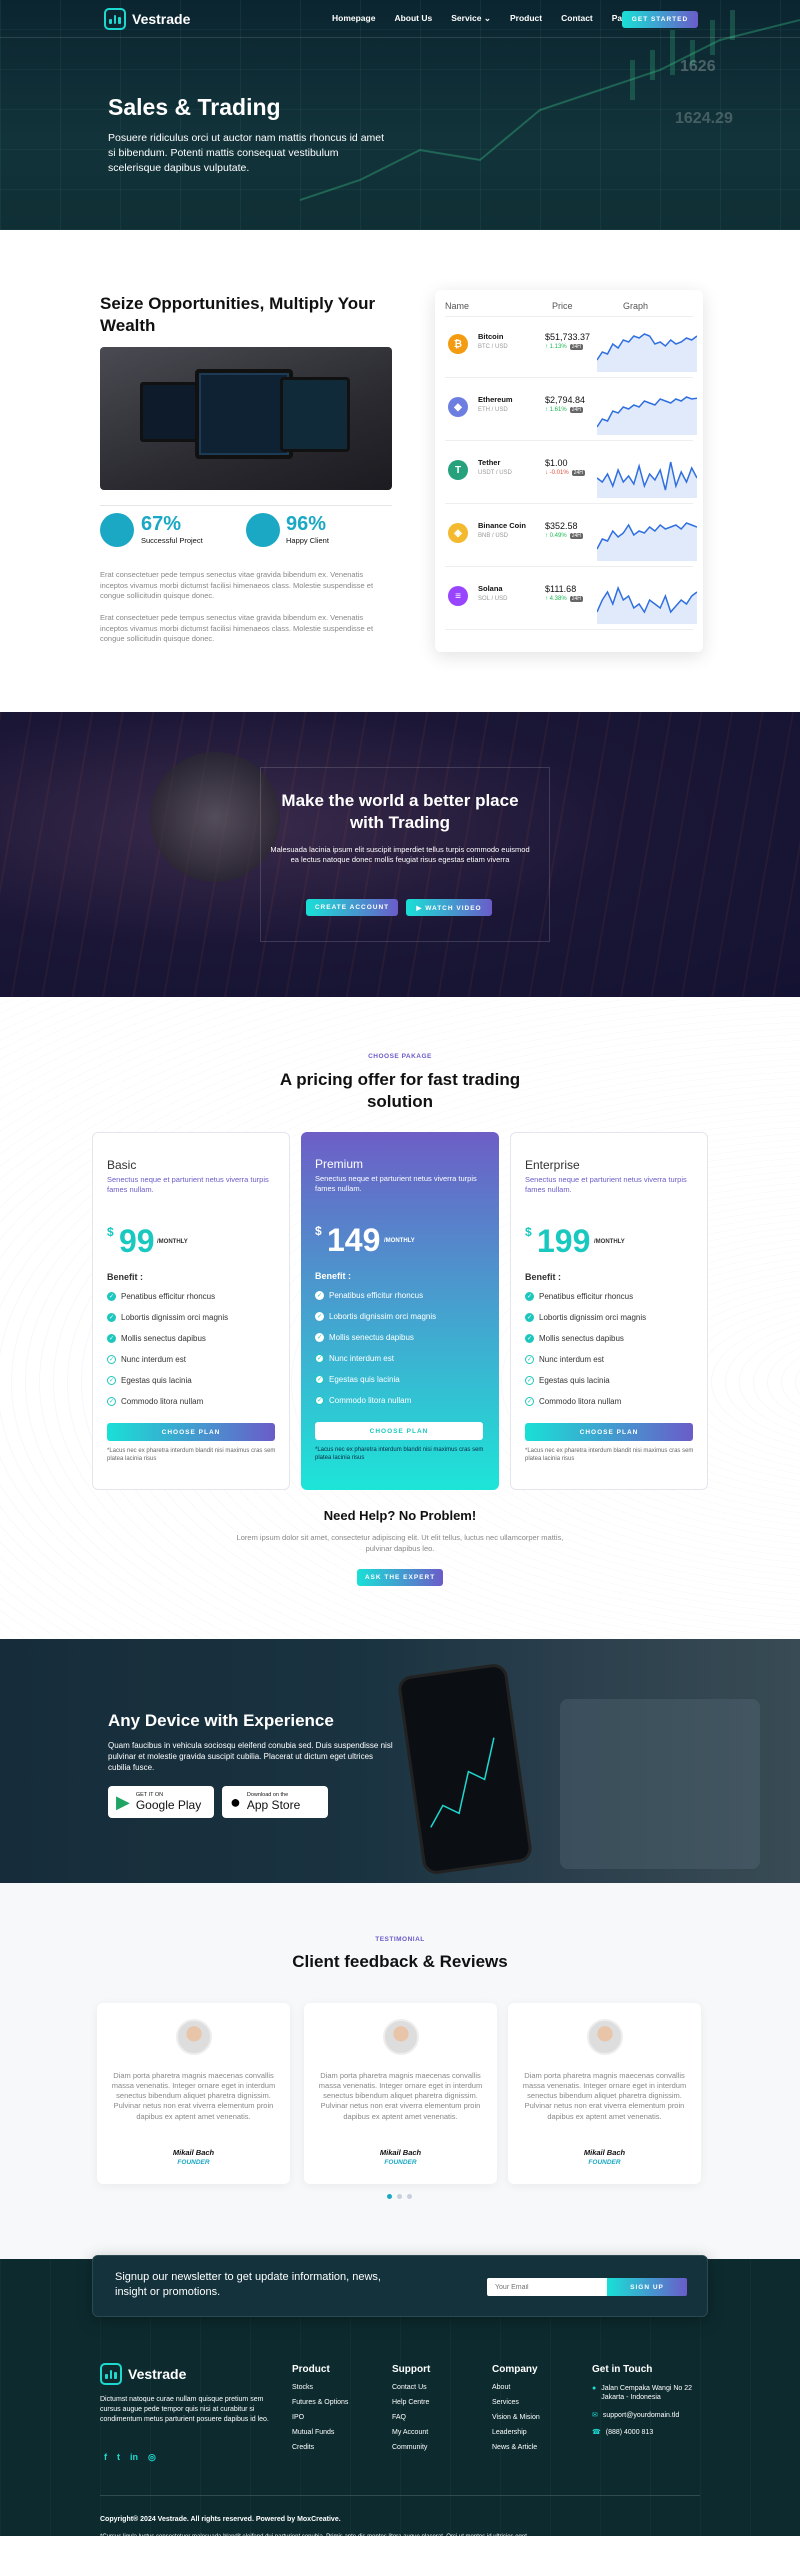 The width and height of the screenshot is (800, 2566). What do you see at coordinates (629, 2433) in the screenshot?
I see `contact-phone-text: (888) 4000 813` at bounding box center [629, 2433].